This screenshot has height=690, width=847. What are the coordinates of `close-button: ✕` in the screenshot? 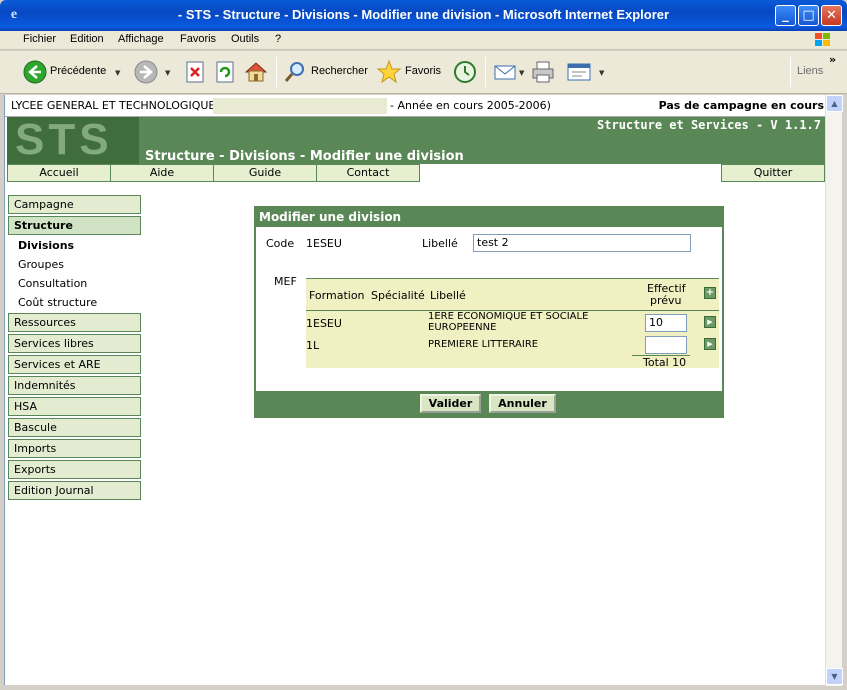 It's located at (831, 15).